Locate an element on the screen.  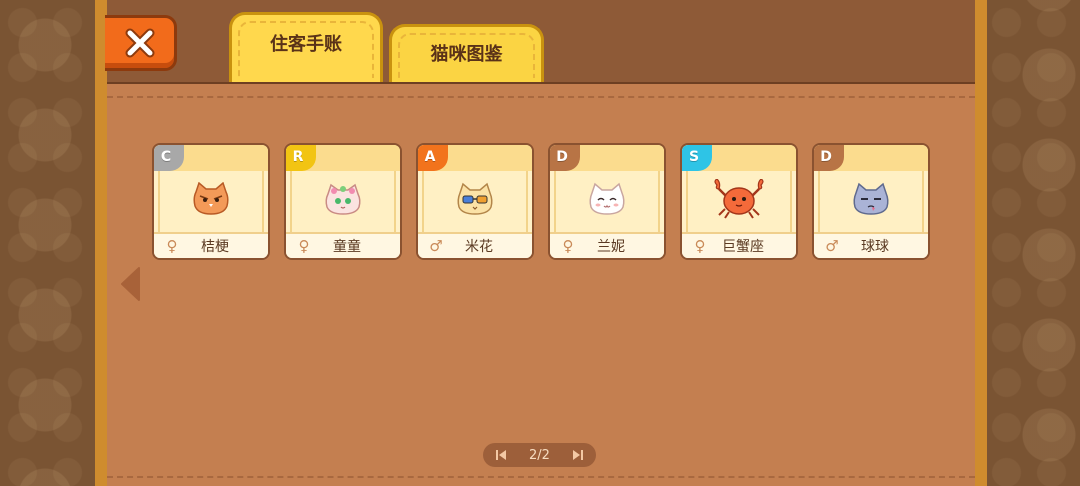
cat-card: S ♀ 巨蟹座 is located at coordinates (739, 201).